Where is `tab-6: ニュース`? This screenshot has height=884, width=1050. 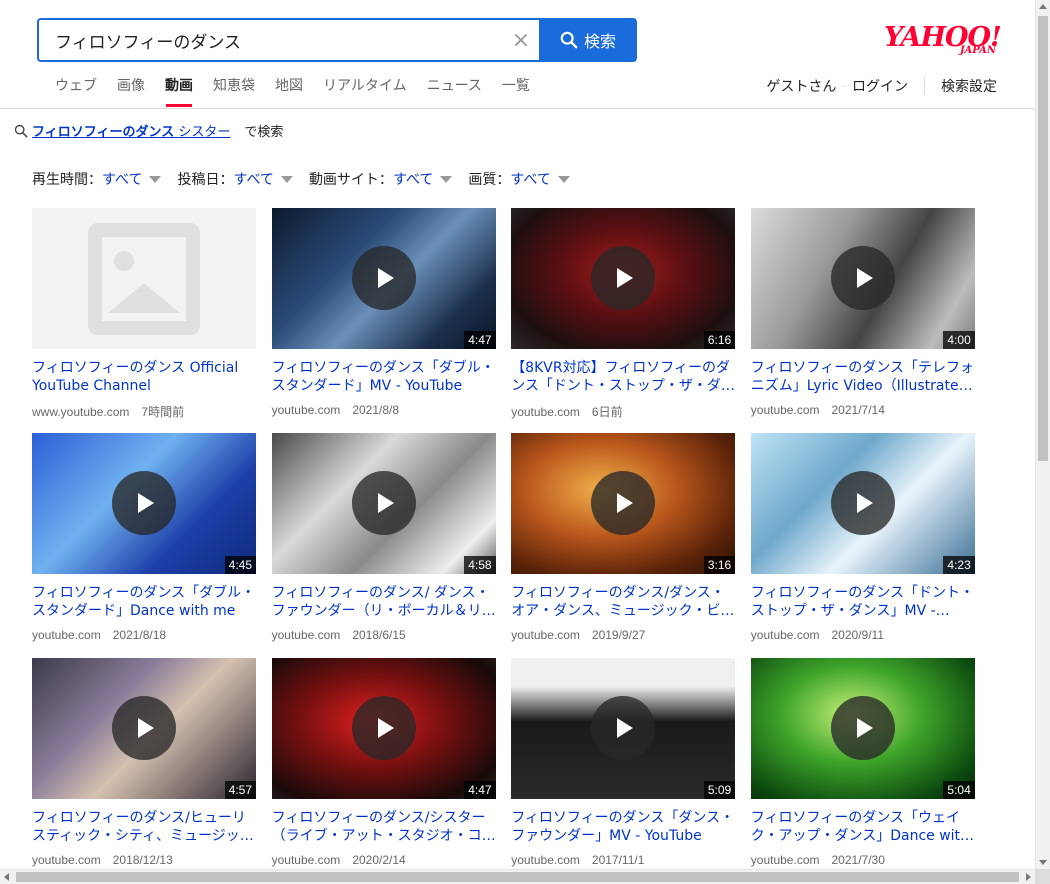
tab-6: ニュース is located at coordinates (454, 91).